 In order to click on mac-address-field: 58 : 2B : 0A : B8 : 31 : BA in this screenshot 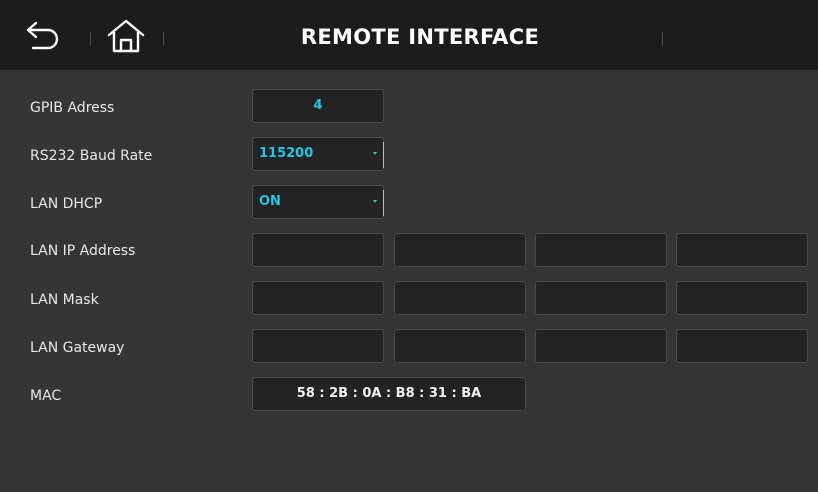, I will do `click(389, 394)`.